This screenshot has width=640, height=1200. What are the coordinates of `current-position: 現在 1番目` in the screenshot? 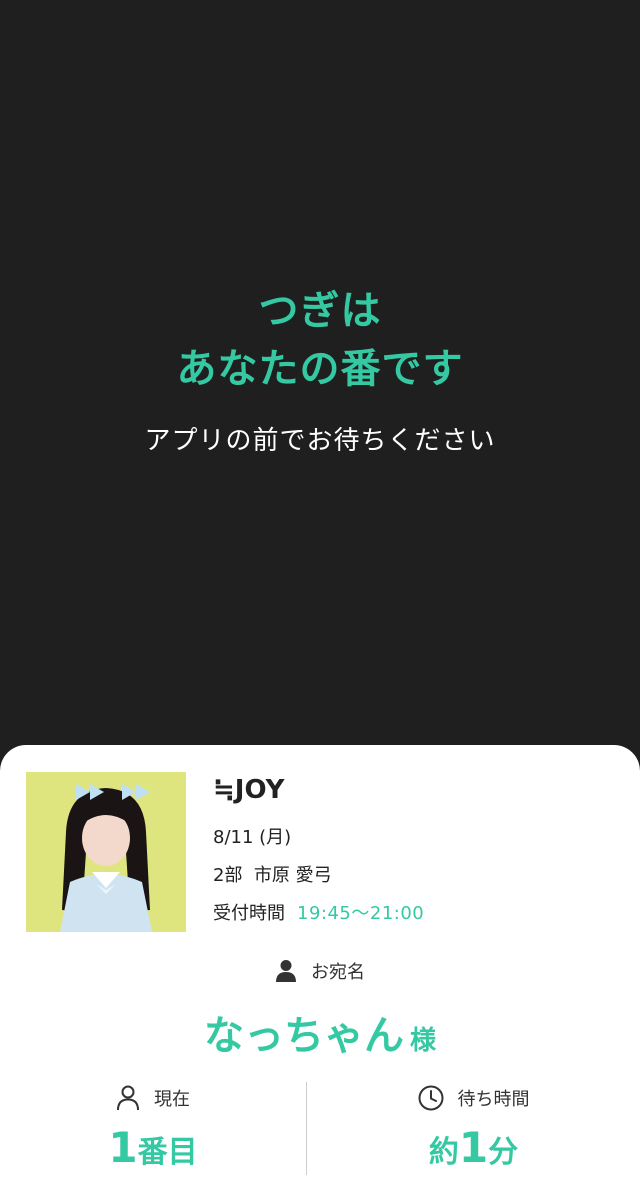 It's located at (153, 1127).